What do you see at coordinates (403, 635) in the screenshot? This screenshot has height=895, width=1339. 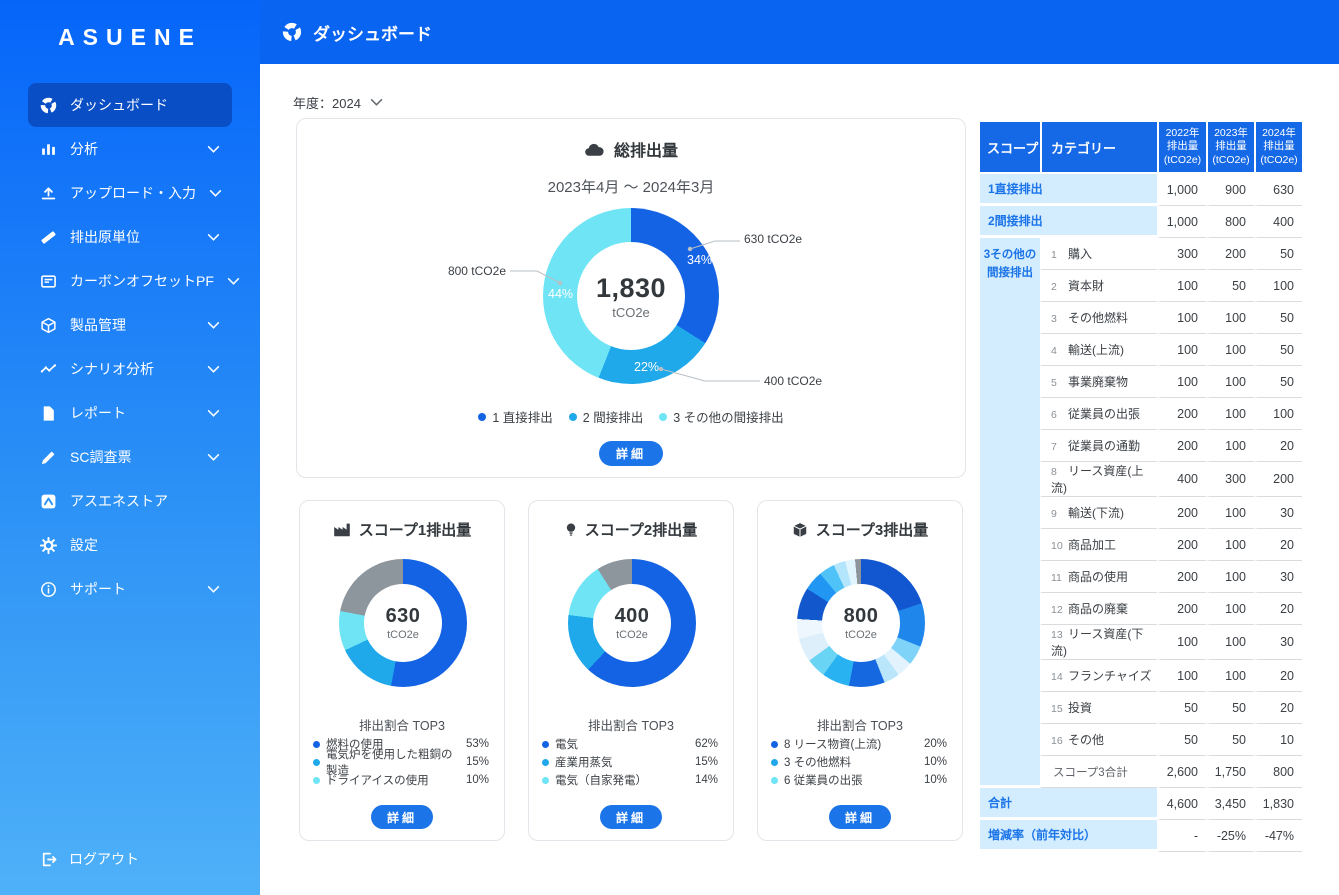 I see `scope1-unit: tCO2e` at bounding box center [403, 635].